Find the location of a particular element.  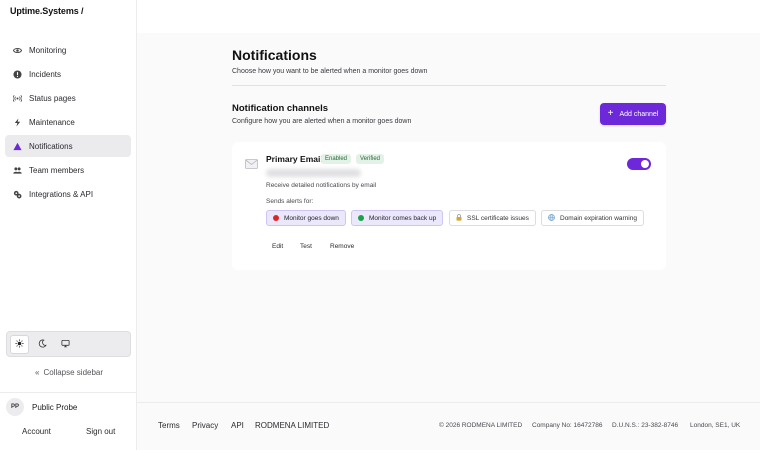

alert-chip-label: SSL certificate issues is located at coordinates (498, 218).